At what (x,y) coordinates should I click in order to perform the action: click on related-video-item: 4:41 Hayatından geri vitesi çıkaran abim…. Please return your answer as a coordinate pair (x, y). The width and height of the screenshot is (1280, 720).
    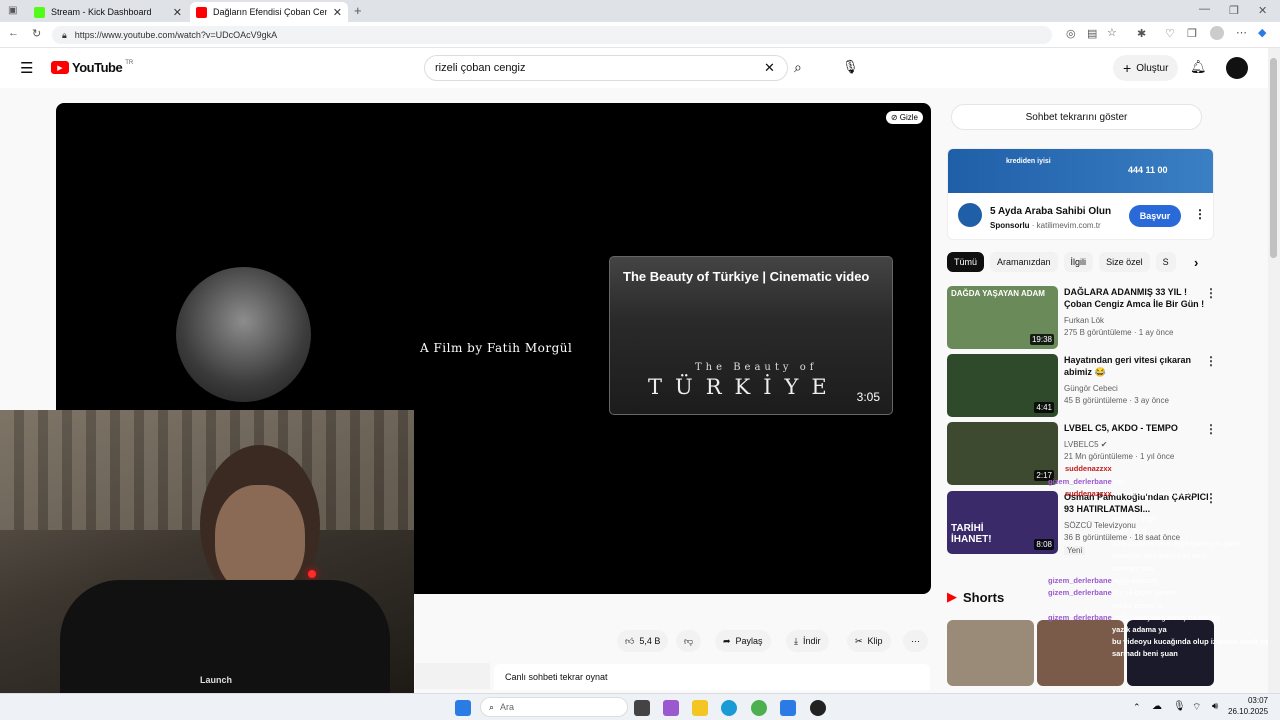
    Looking at the image, I should click on (1082, 386).